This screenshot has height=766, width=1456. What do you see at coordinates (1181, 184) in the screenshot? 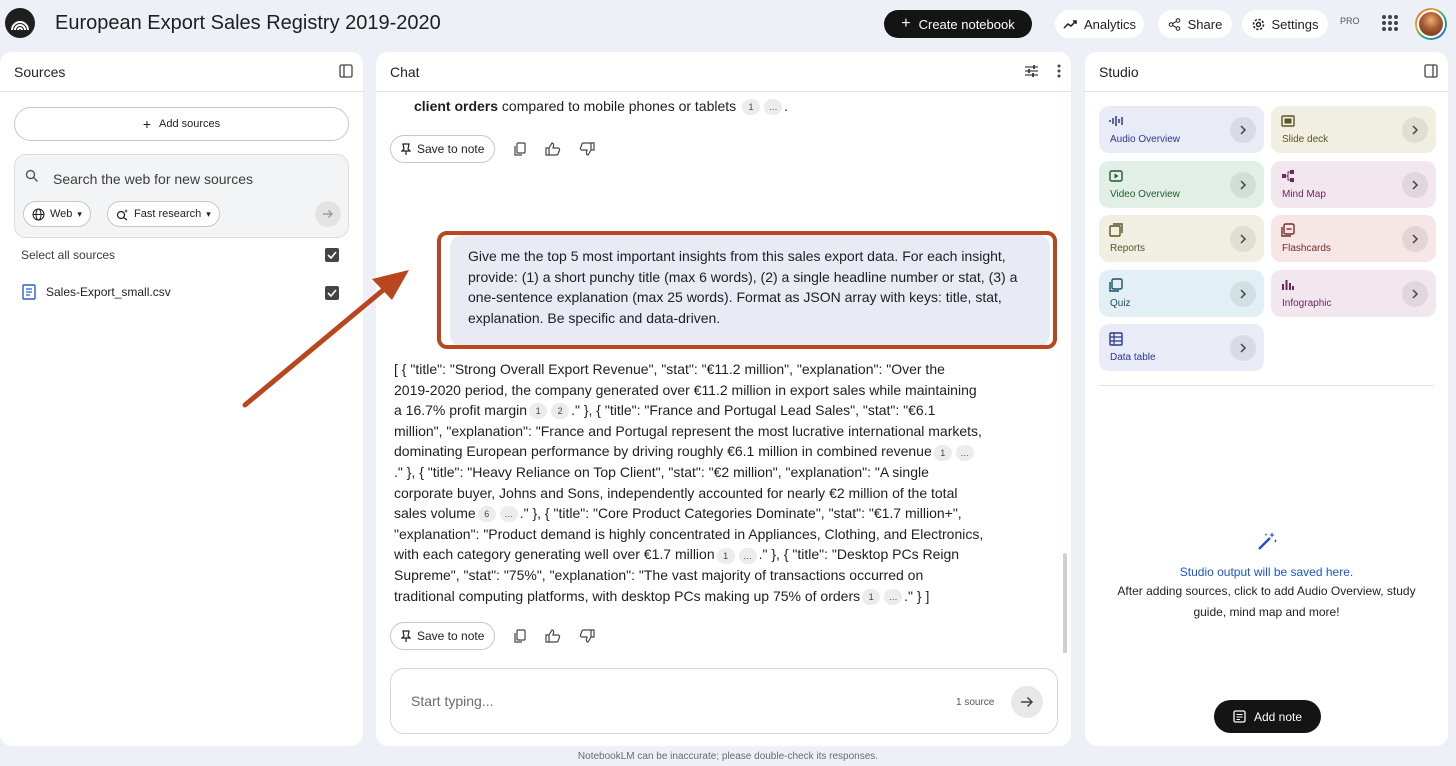
I see `studio-tile-video-overview: Video Overview` at bounding box center [1181, 184].